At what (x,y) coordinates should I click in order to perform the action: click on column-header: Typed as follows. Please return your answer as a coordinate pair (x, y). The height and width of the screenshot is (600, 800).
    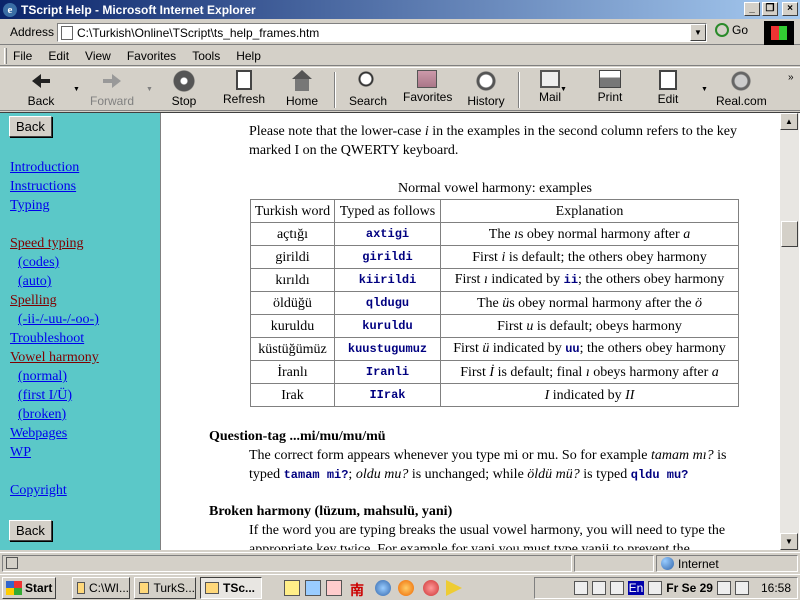
    Looking at the image, I should click on (387, 211).